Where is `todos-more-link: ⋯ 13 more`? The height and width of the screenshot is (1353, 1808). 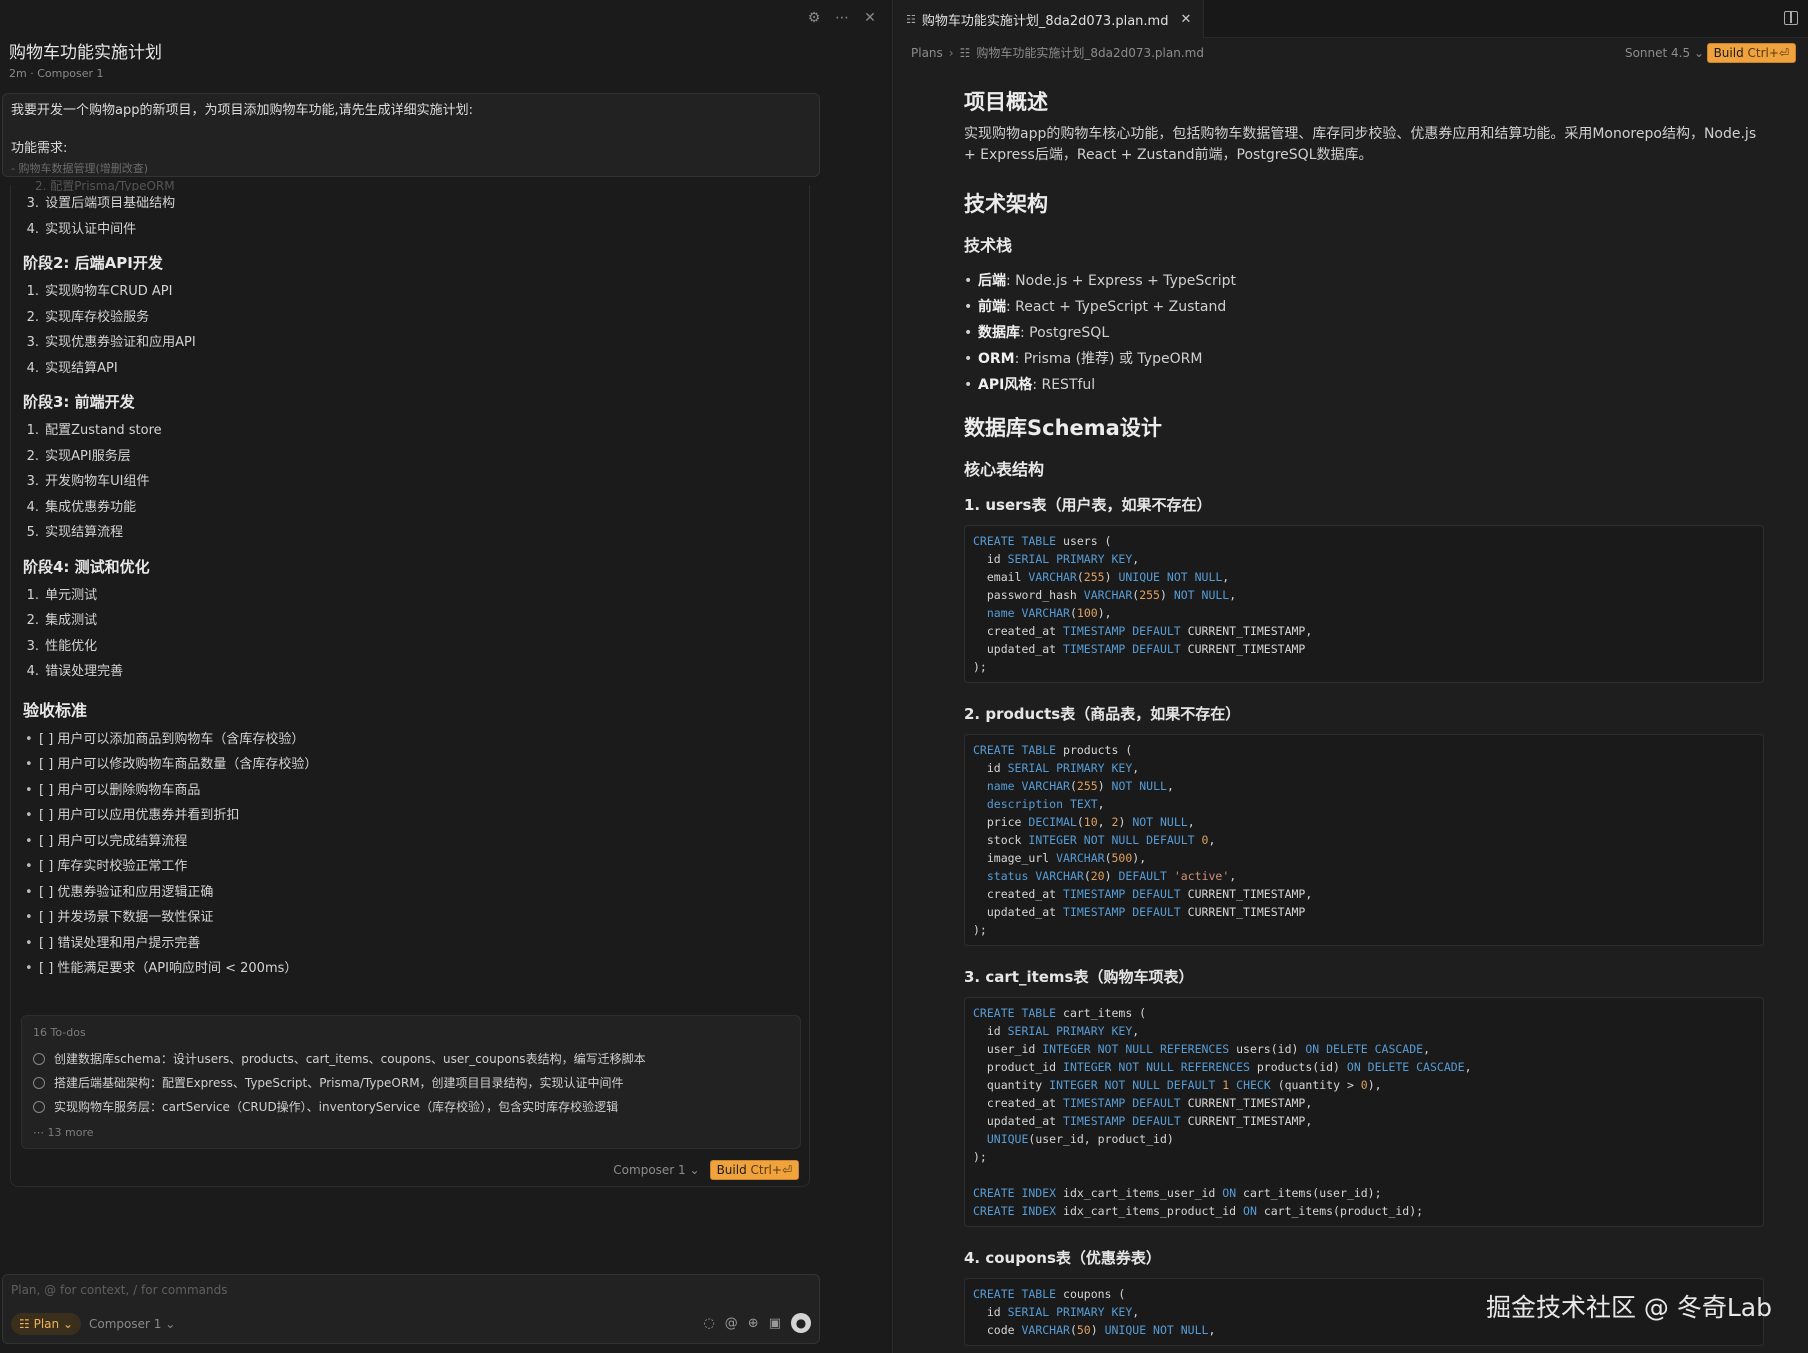 todos-more-link: ⋯ 13 more is located at coordinates (63, 1132).